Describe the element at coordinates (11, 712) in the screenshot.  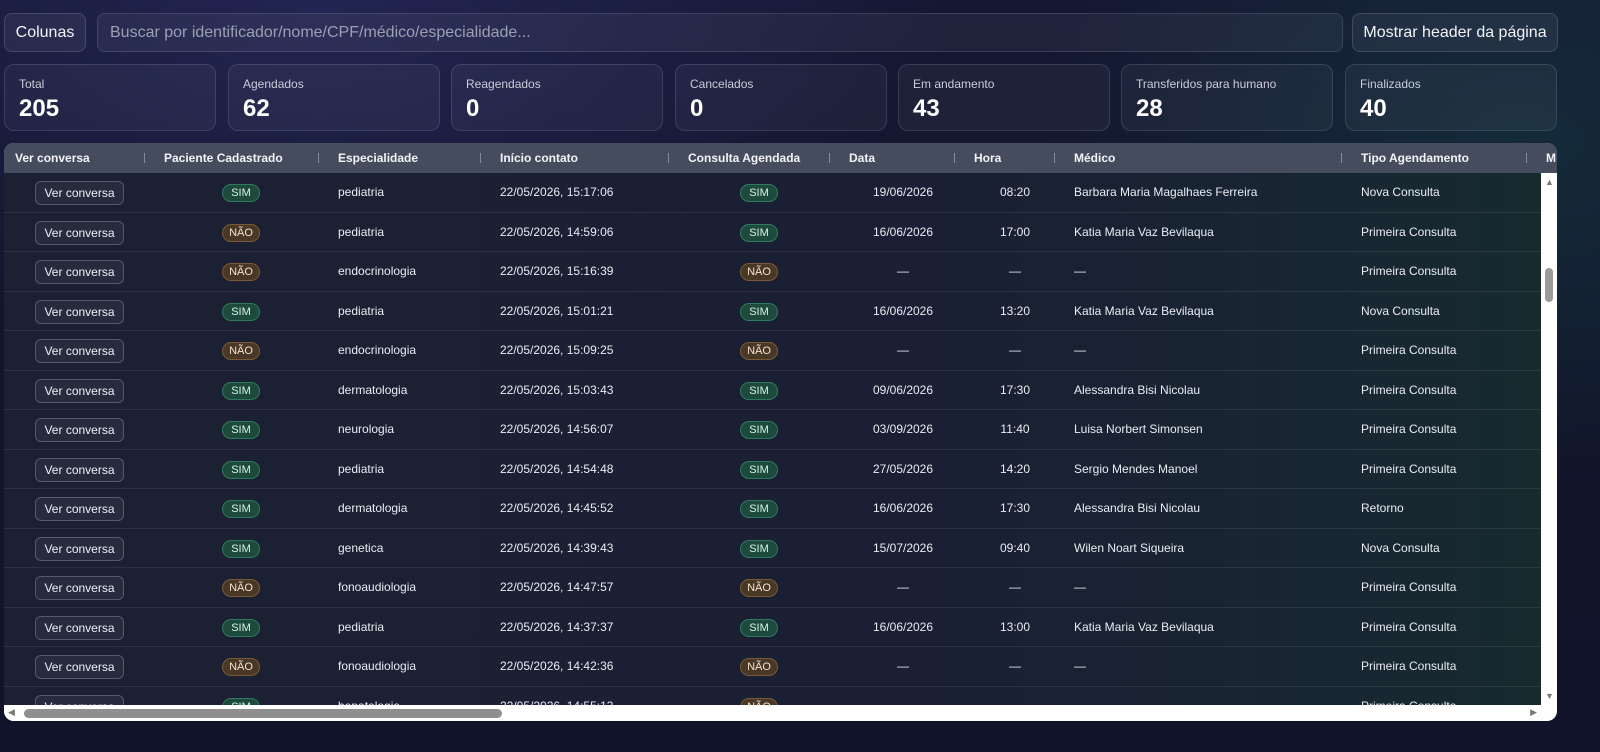
I see `scroll-left-arrow-icon: ◀` at that location.